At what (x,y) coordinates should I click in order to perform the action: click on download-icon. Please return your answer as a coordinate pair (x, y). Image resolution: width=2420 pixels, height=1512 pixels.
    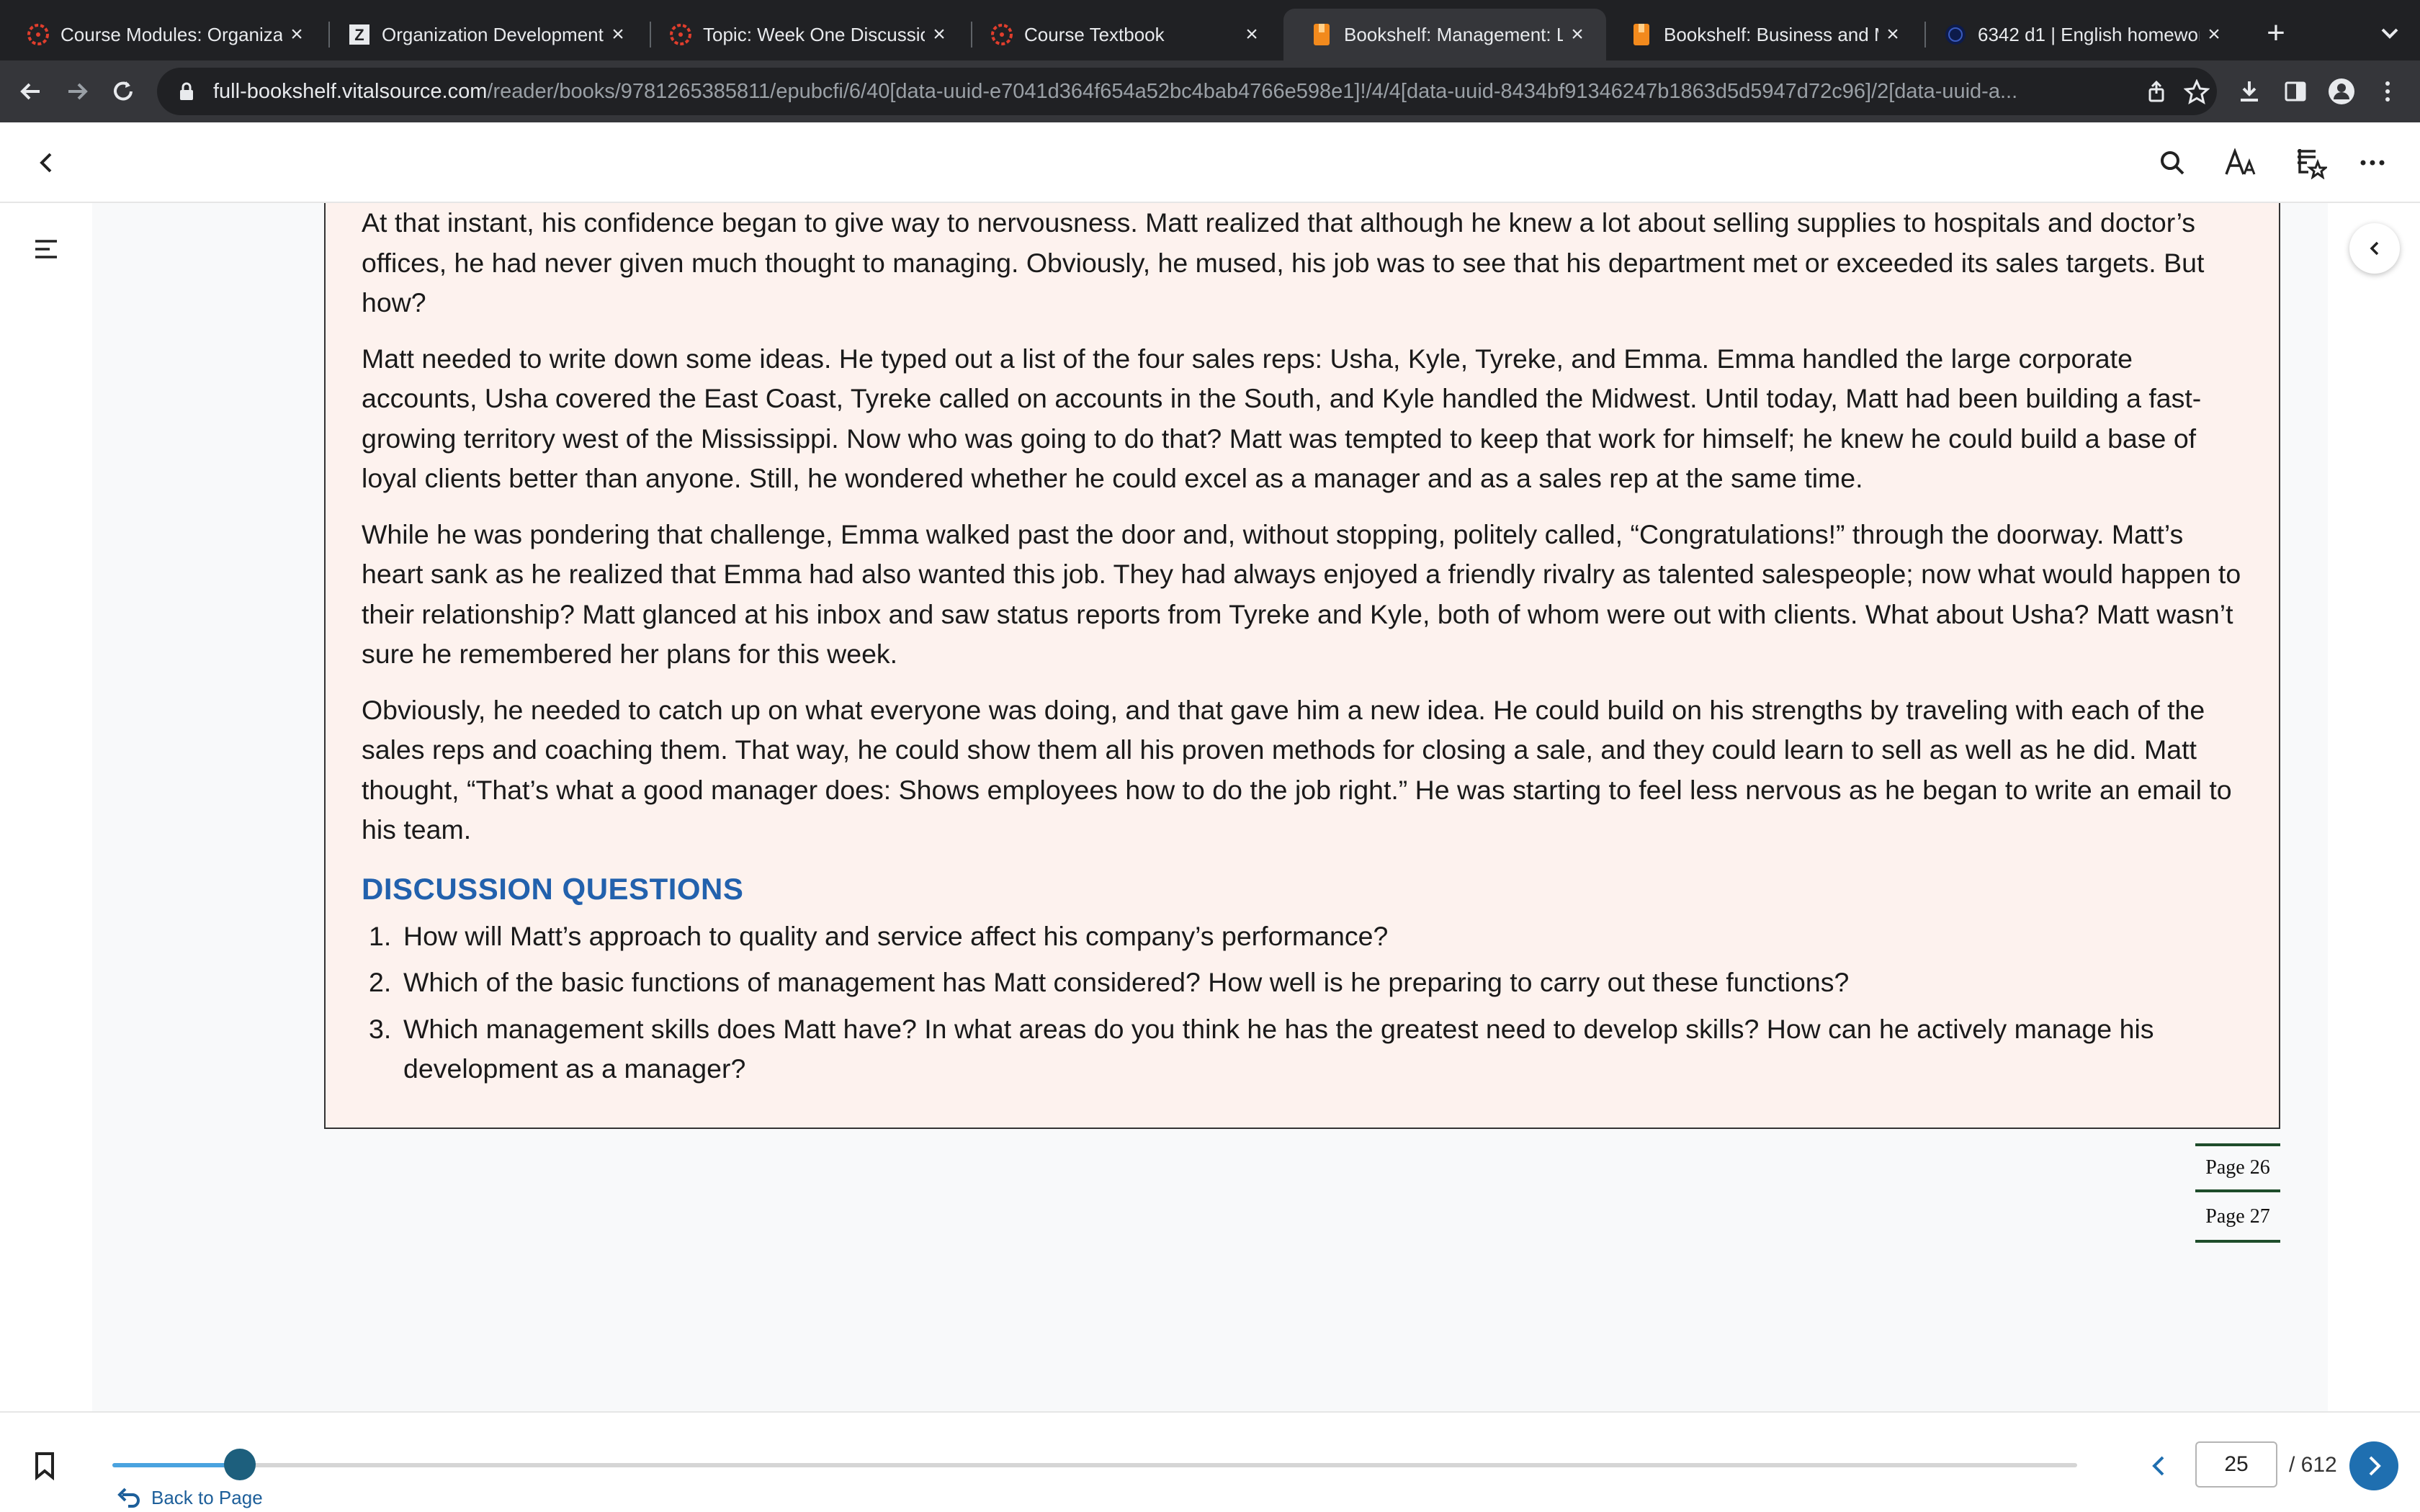
    Looking at the image, I should click on (2249, 91).